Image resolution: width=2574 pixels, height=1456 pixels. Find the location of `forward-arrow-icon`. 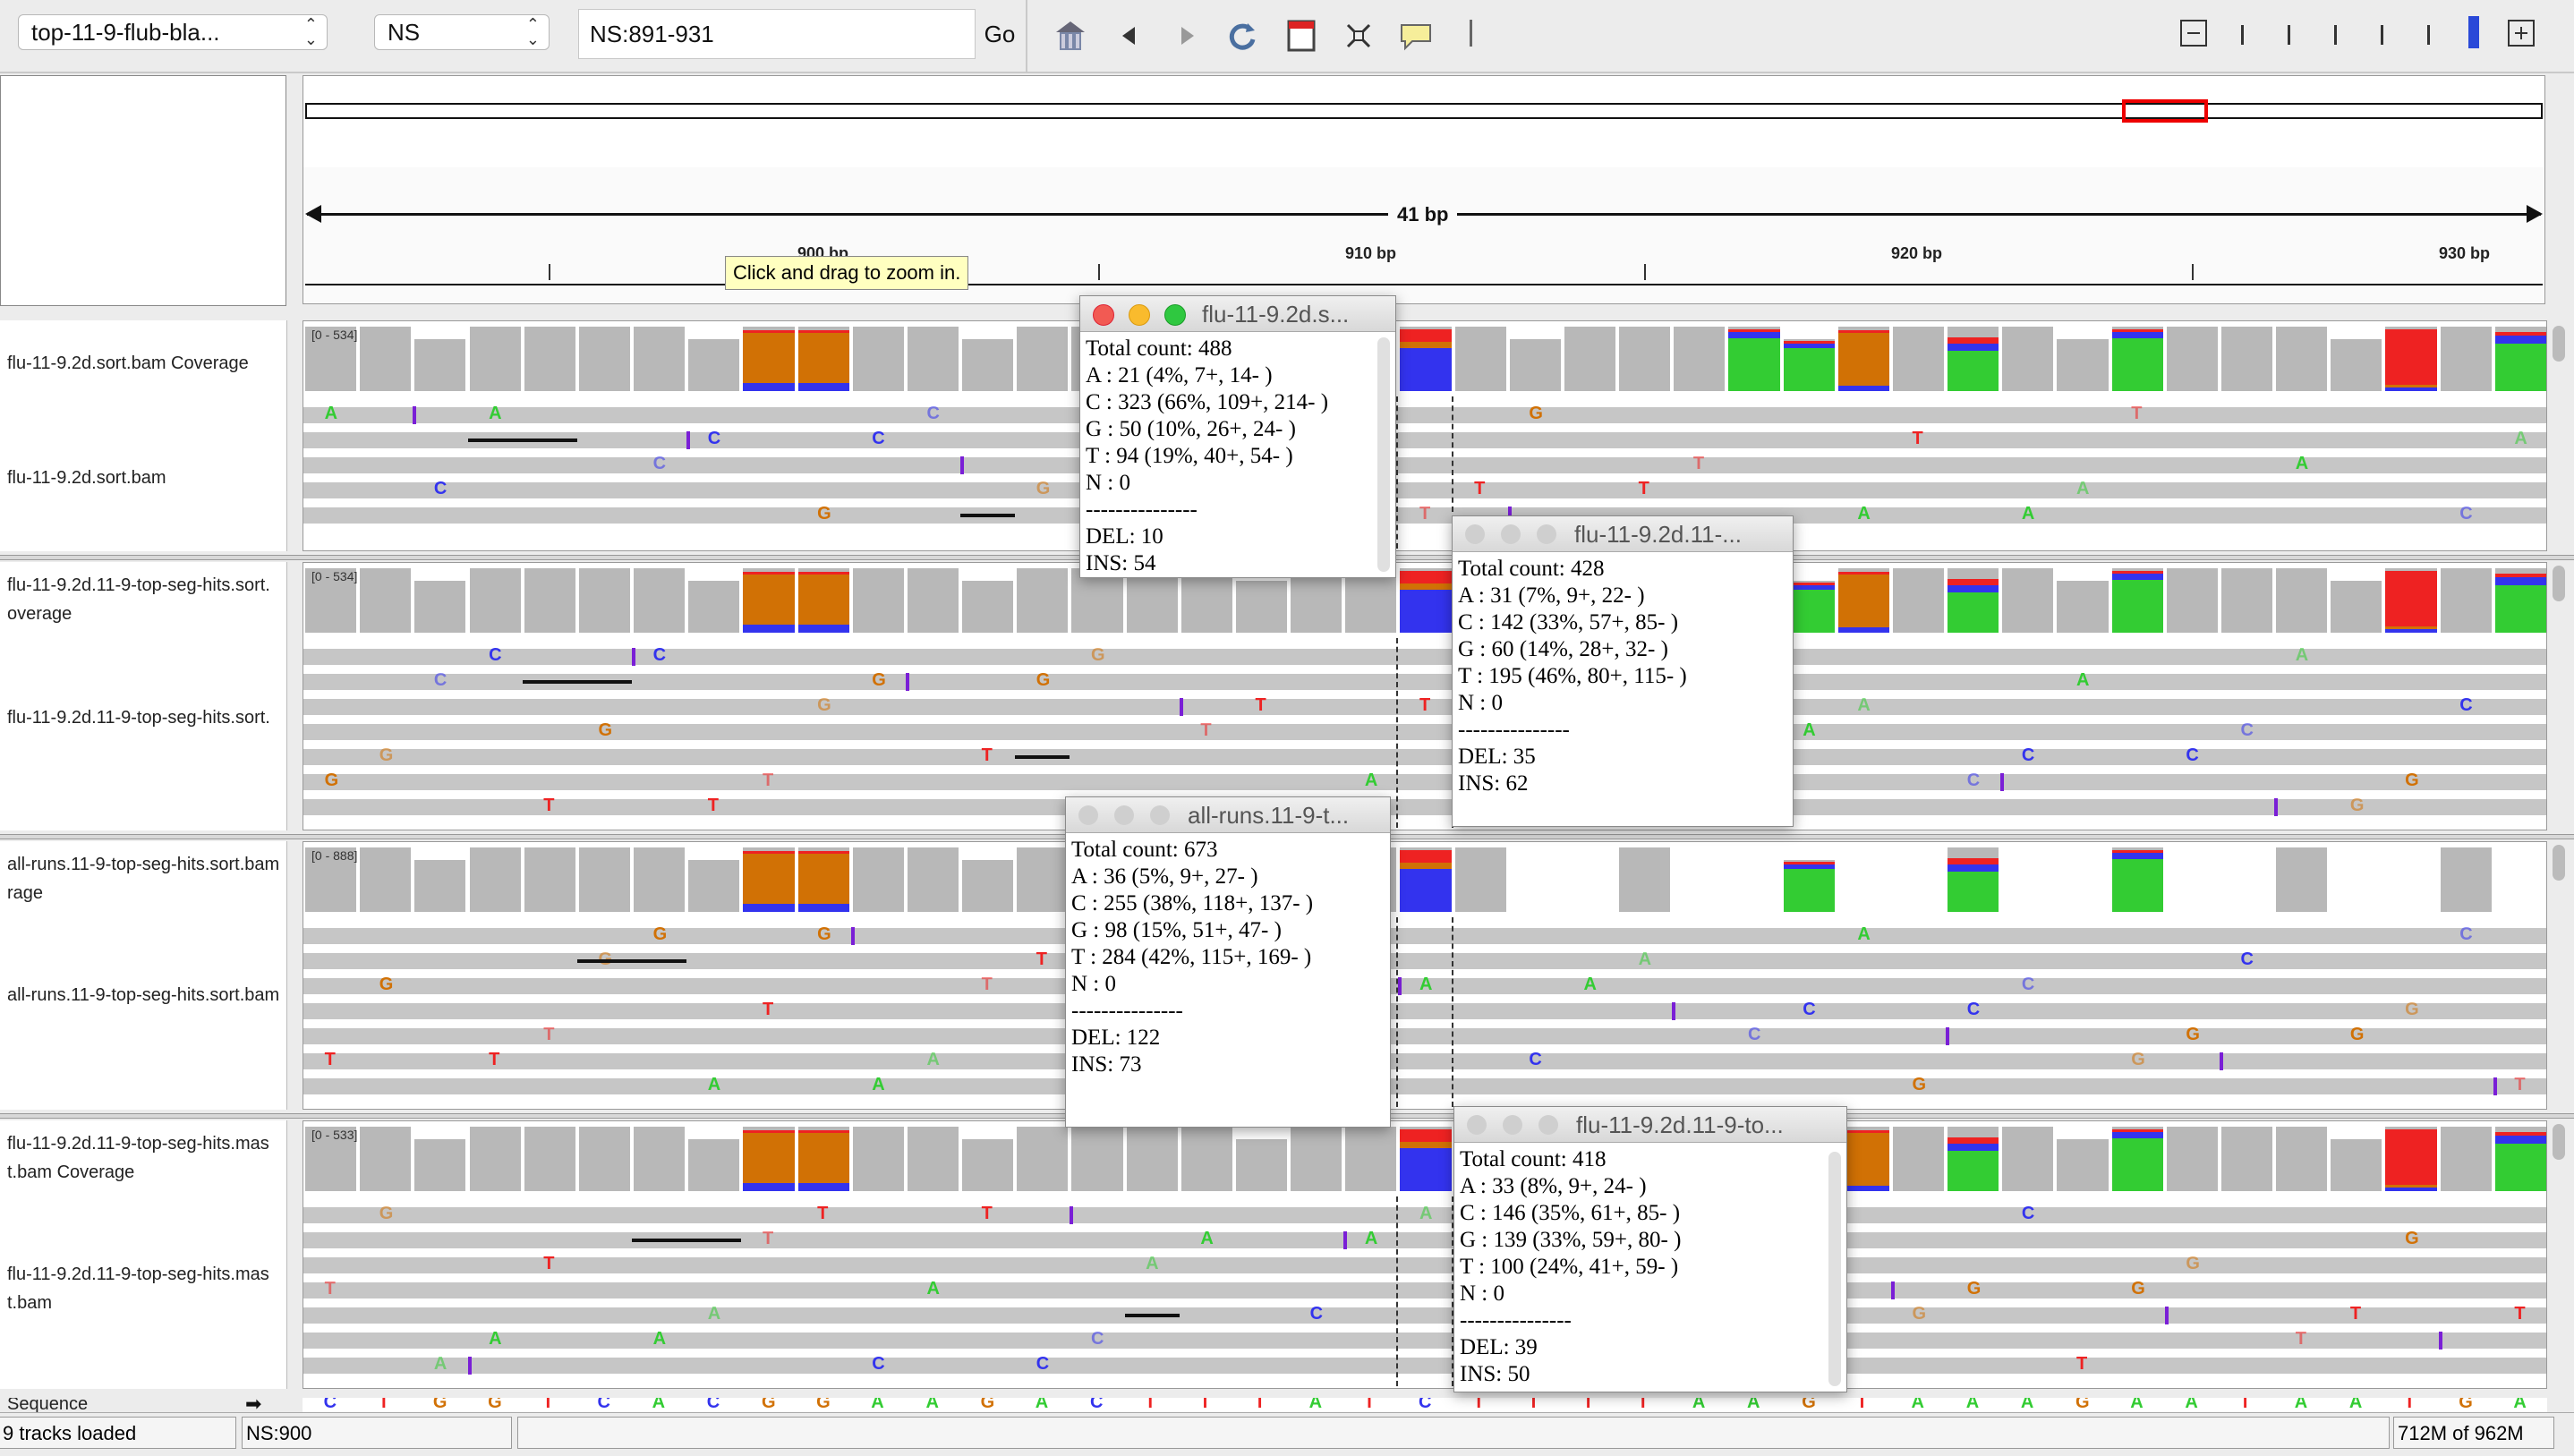

forward-arrow-icon is located at coordinates (1187, 36).